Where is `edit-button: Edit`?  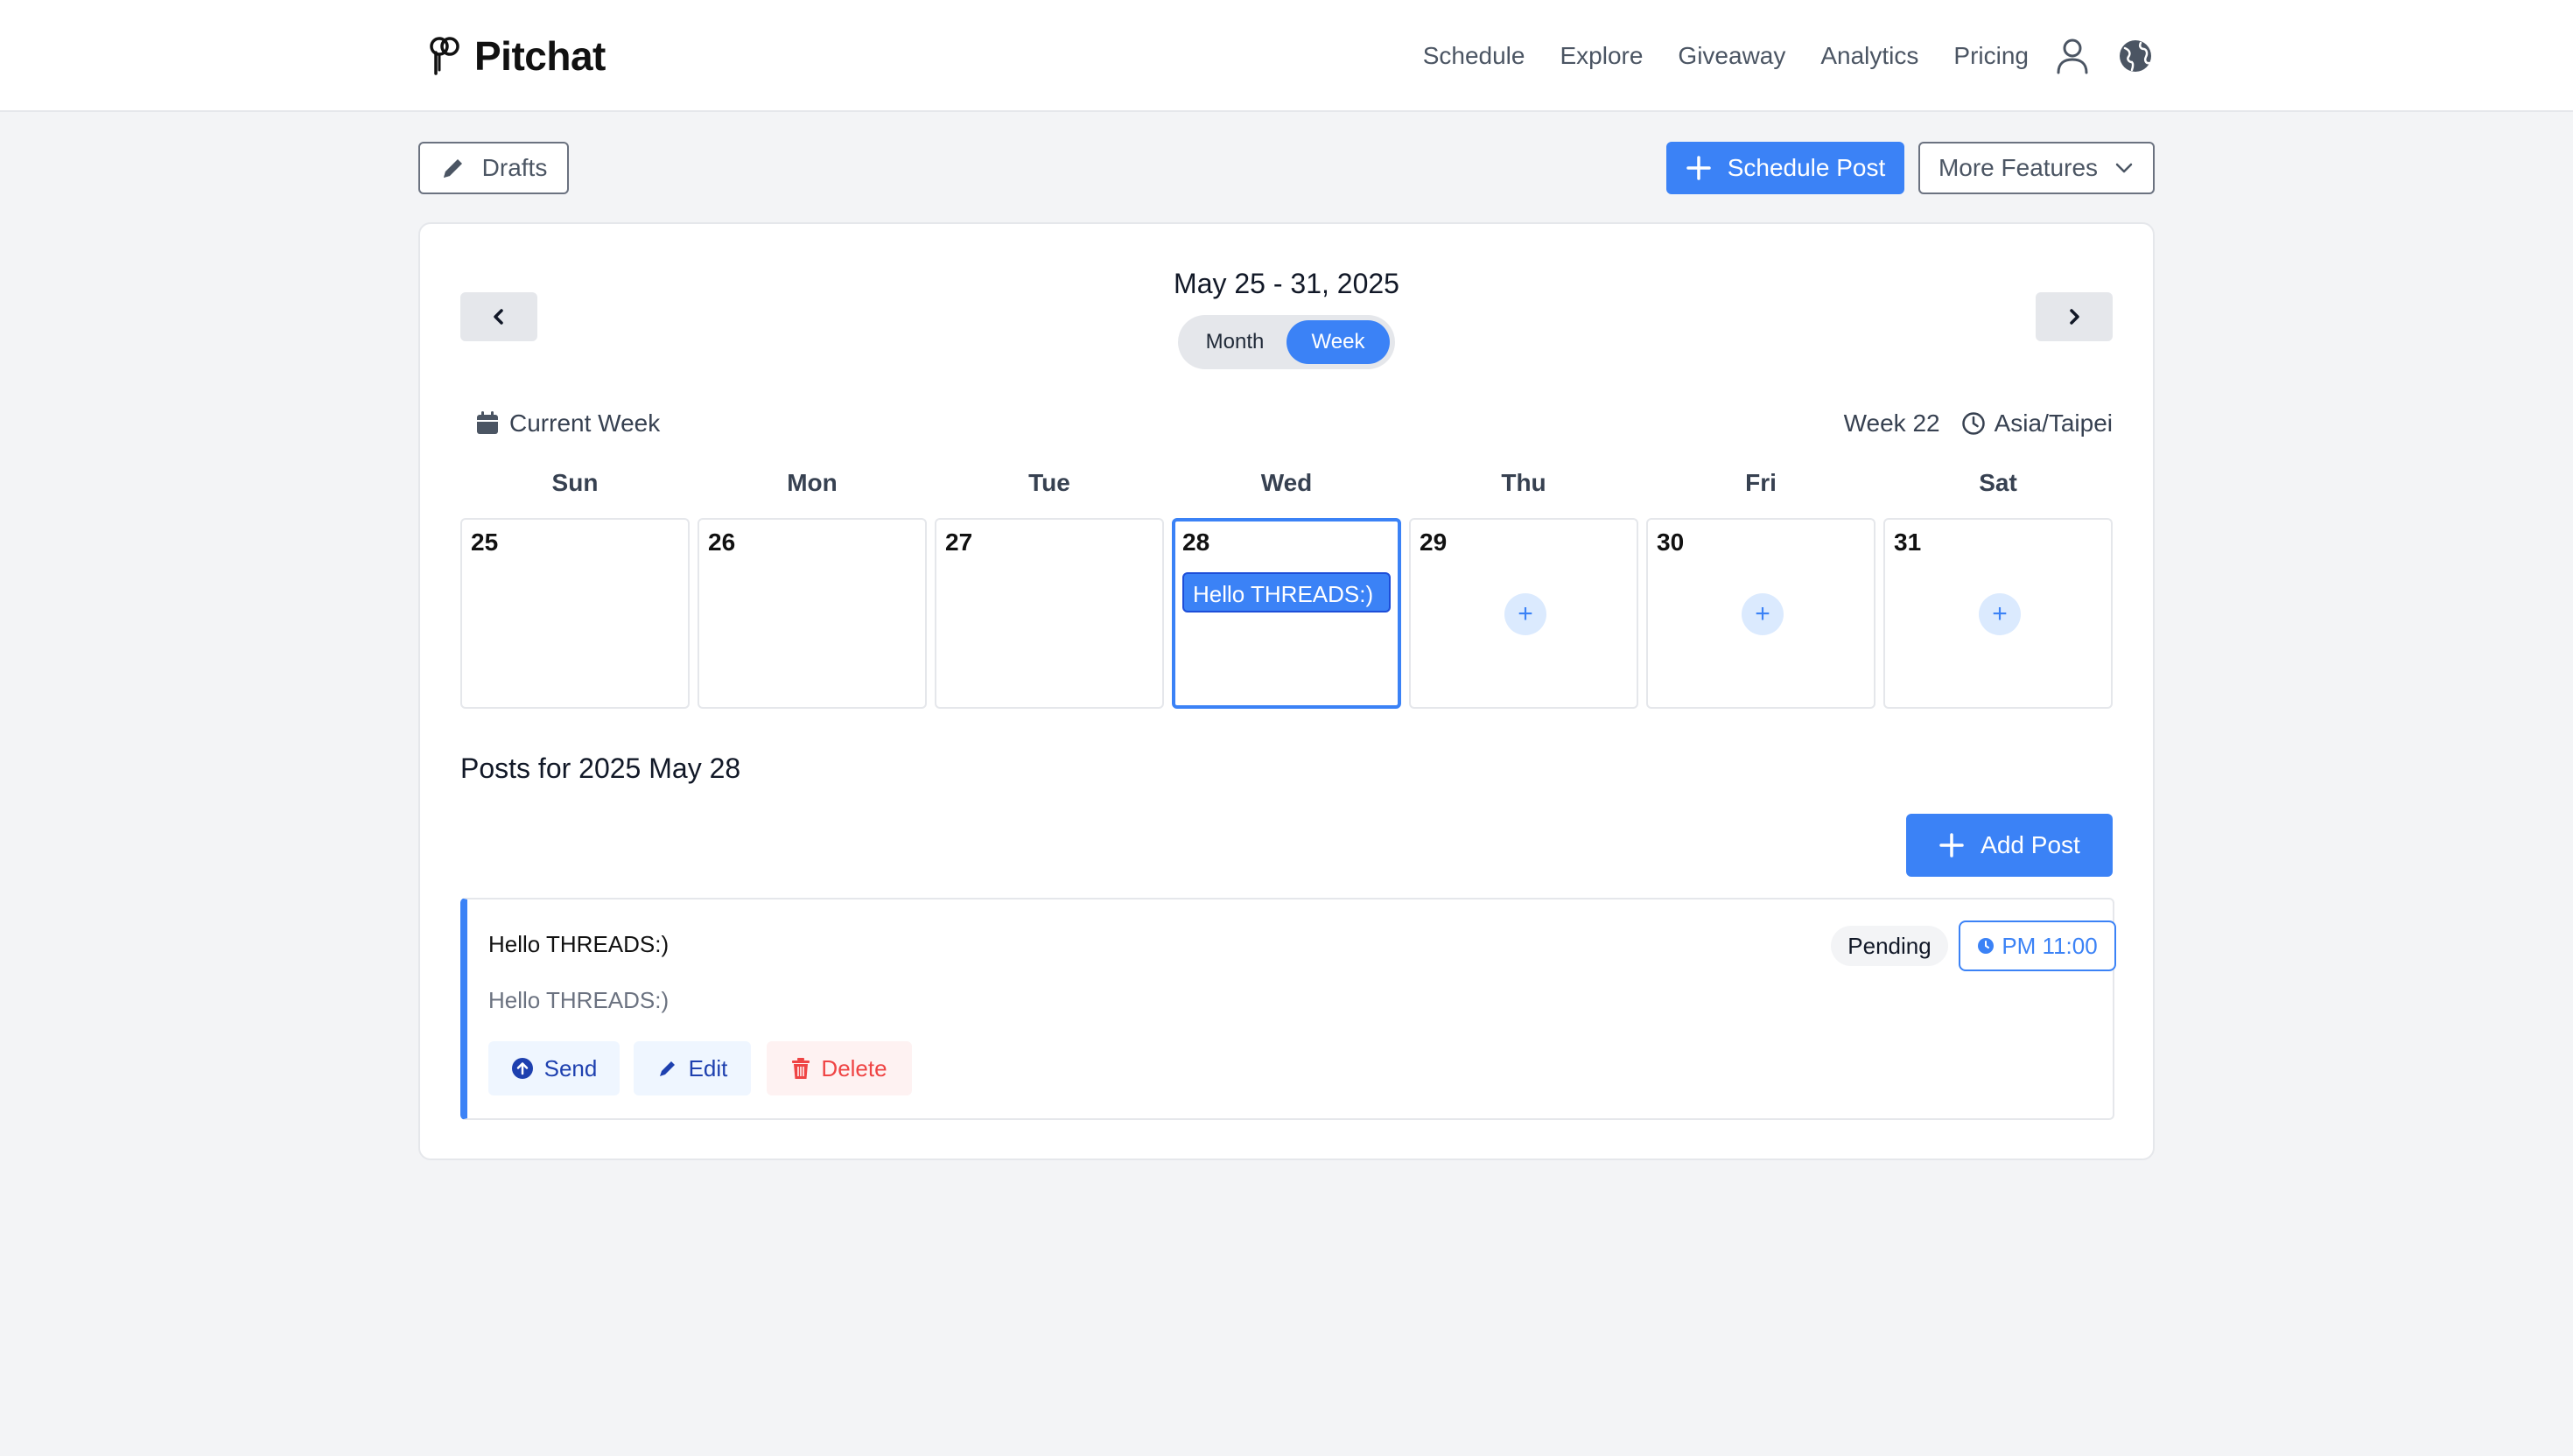 edit-button: Edit is located at coordinates (692, 1068).